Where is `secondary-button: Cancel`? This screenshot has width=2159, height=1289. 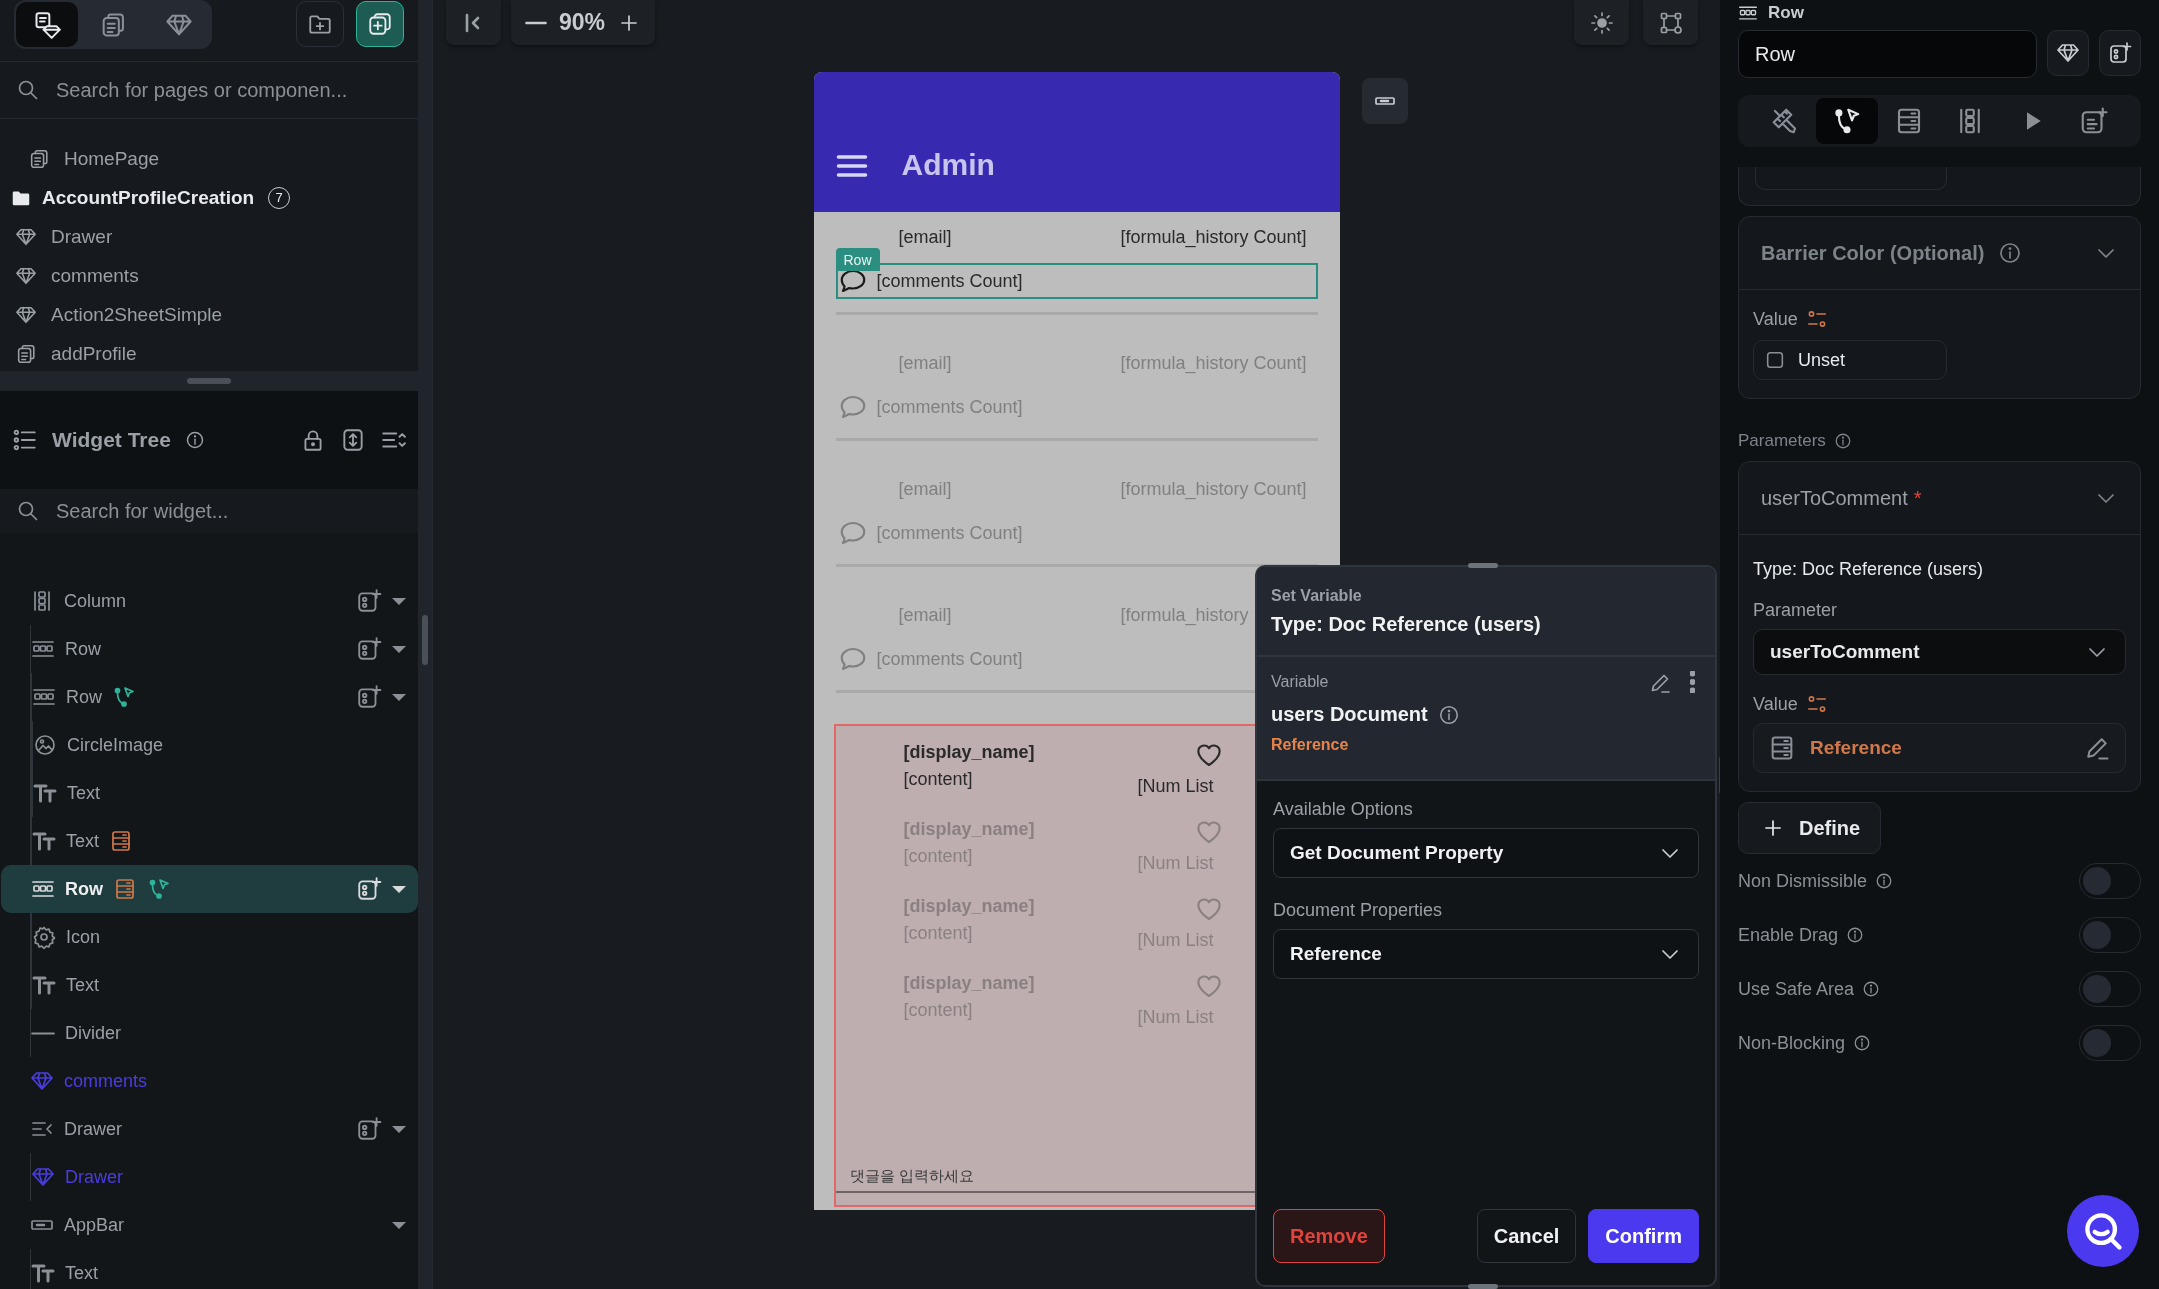
secondary-button: Cancel is located at coordinates (1526, 1236).